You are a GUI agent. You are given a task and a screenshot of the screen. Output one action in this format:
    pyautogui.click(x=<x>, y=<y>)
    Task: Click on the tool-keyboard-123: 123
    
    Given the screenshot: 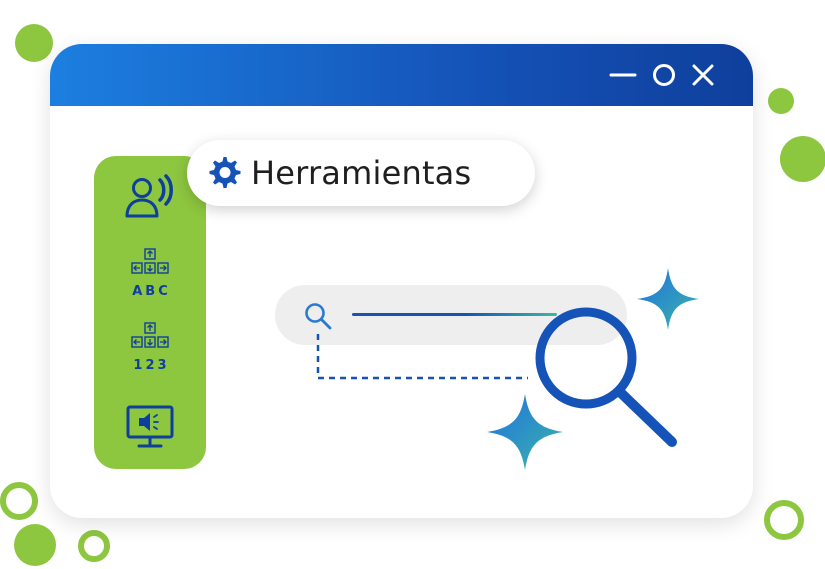 What is the action you would take?
    pyautogui.click(x=150, y=347)
    